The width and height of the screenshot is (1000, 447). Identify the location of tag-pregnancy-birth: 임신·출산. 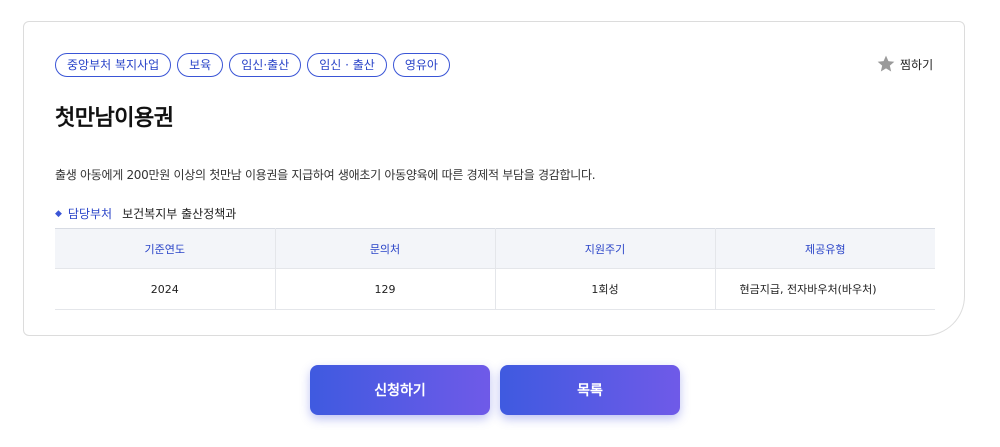
(265, 65).